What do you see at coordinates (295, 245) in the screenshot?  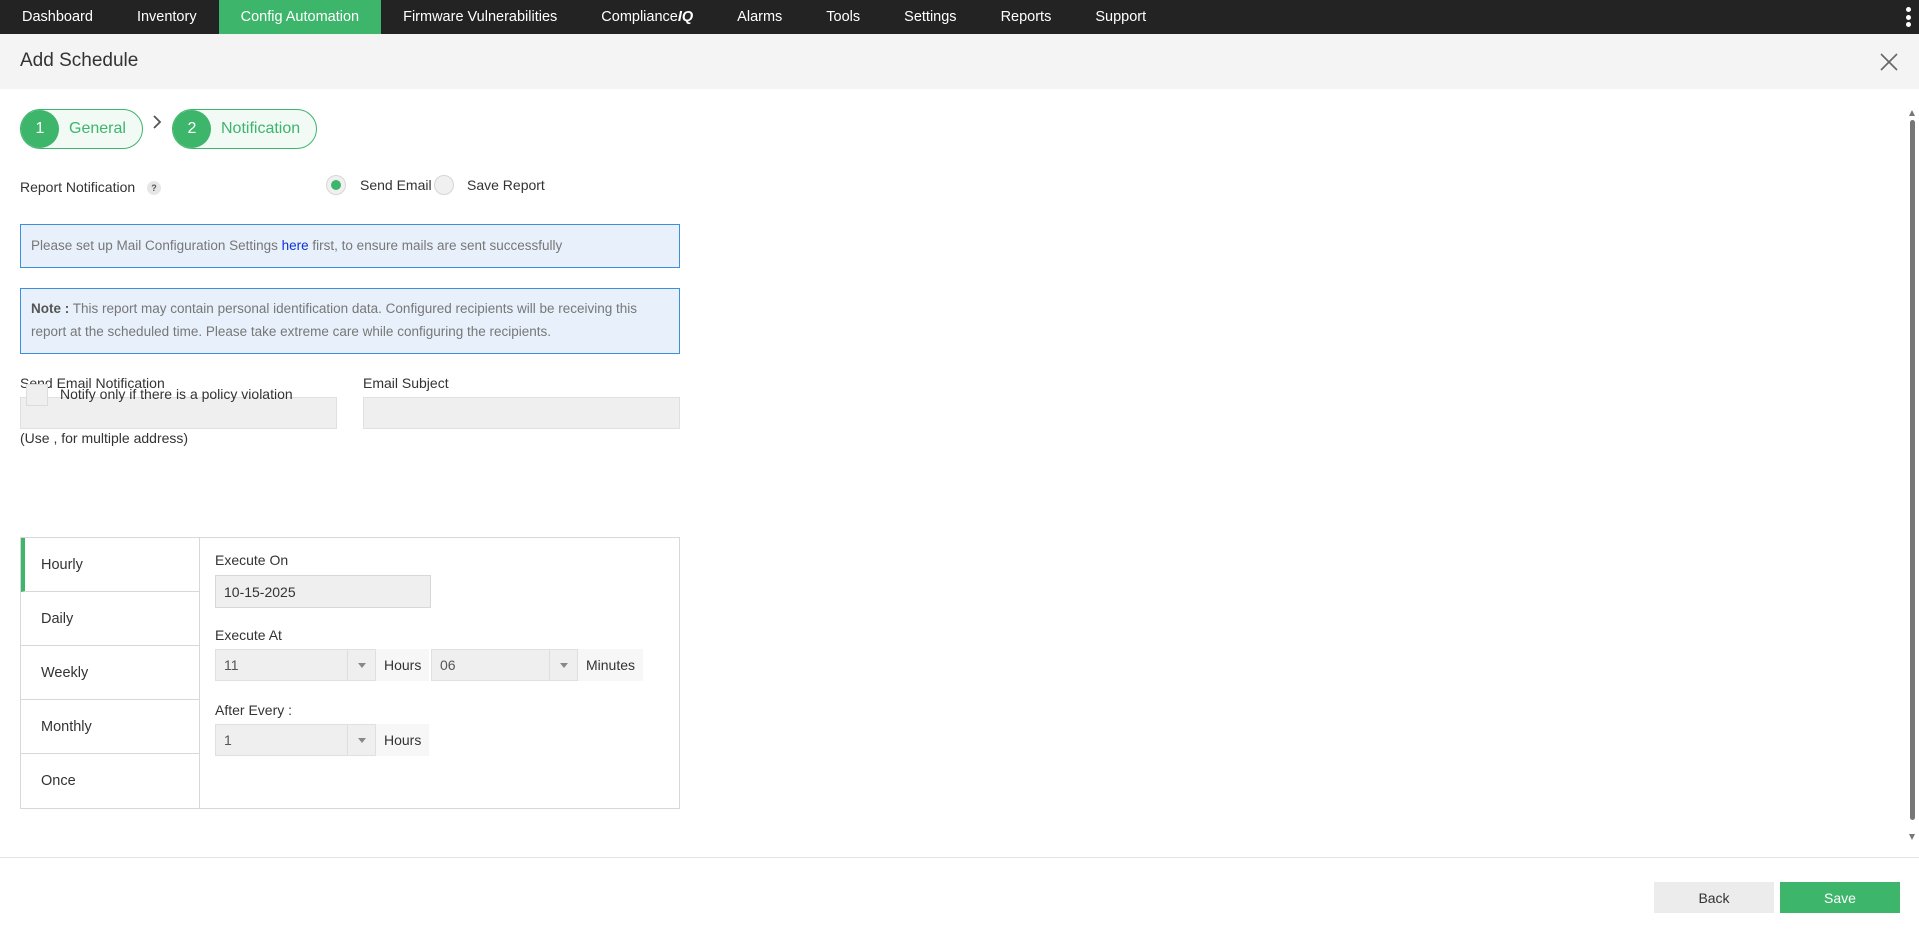 I see `mail-config-link: here` at bounding box center [295, 245].